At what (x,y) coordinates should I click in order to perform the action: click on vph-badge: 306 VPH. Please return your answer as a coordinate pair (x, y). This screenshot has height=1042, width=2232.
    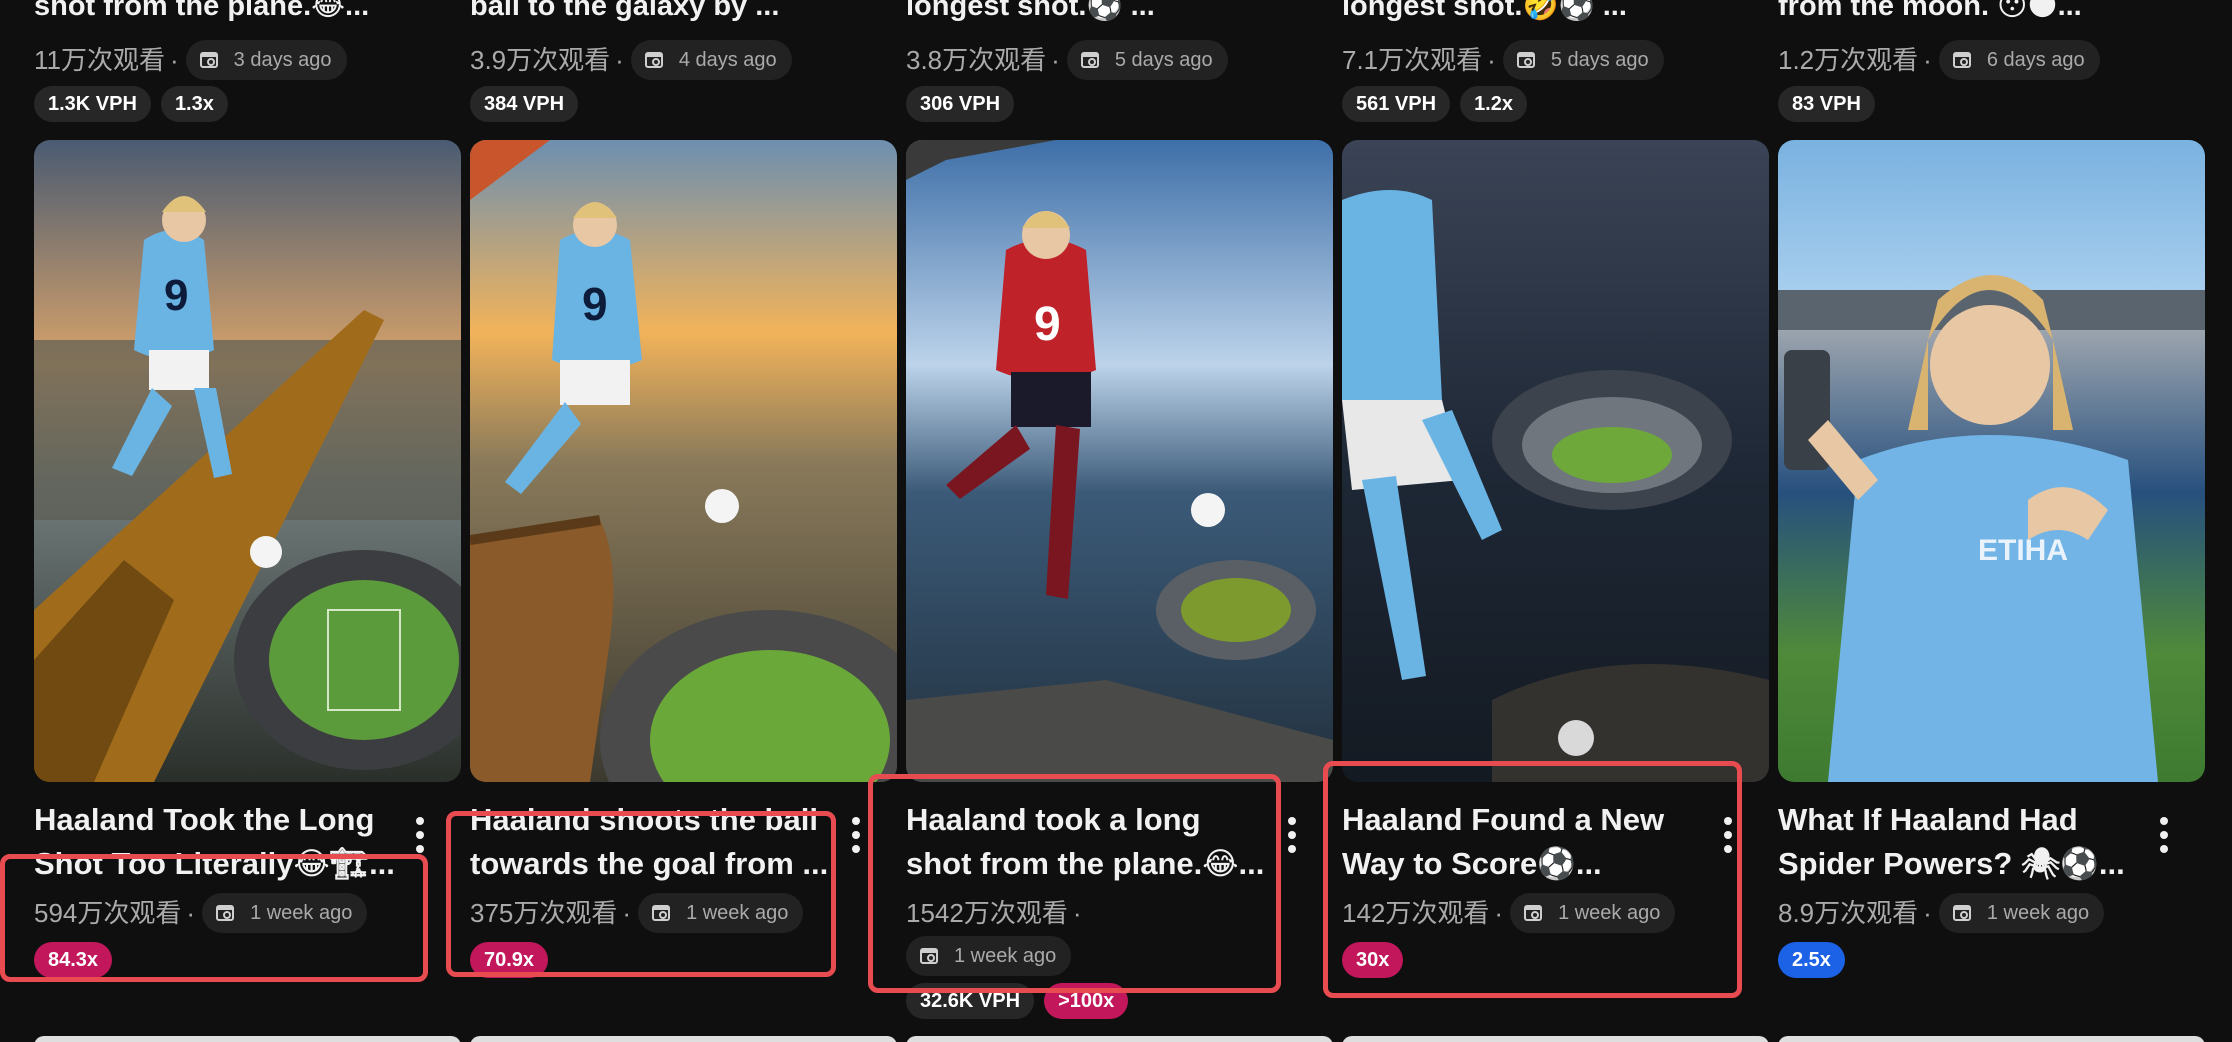
    Looking at the image, I should click on (960, 104).